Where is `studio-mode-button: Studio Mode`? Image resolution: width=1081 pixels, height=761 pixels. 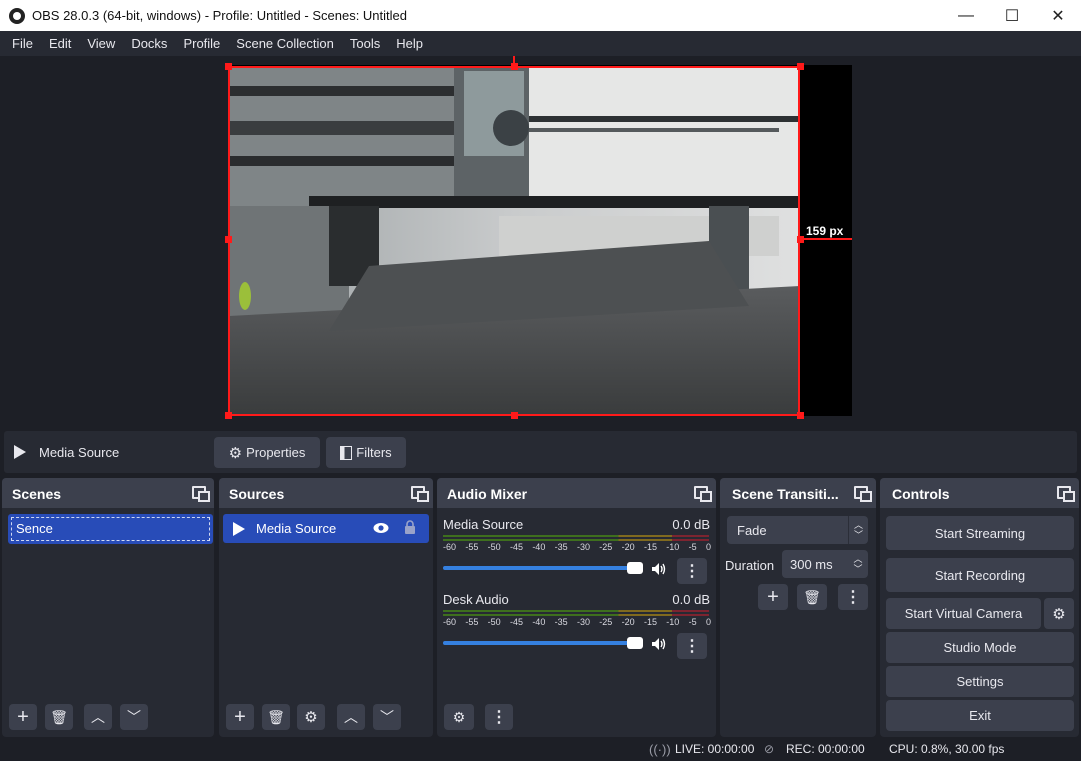 studio-mode-button: Studio Mode is located at coordinates (980, 647).